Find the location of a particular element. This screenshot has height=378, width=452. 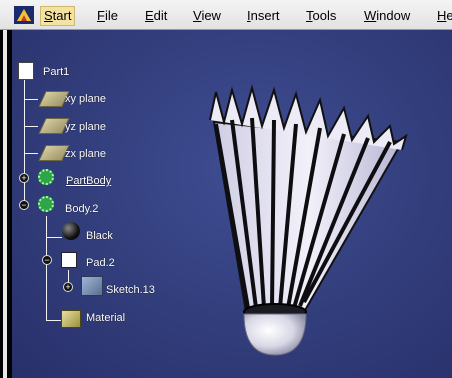

material-icon is located at coordinates (71, 319).